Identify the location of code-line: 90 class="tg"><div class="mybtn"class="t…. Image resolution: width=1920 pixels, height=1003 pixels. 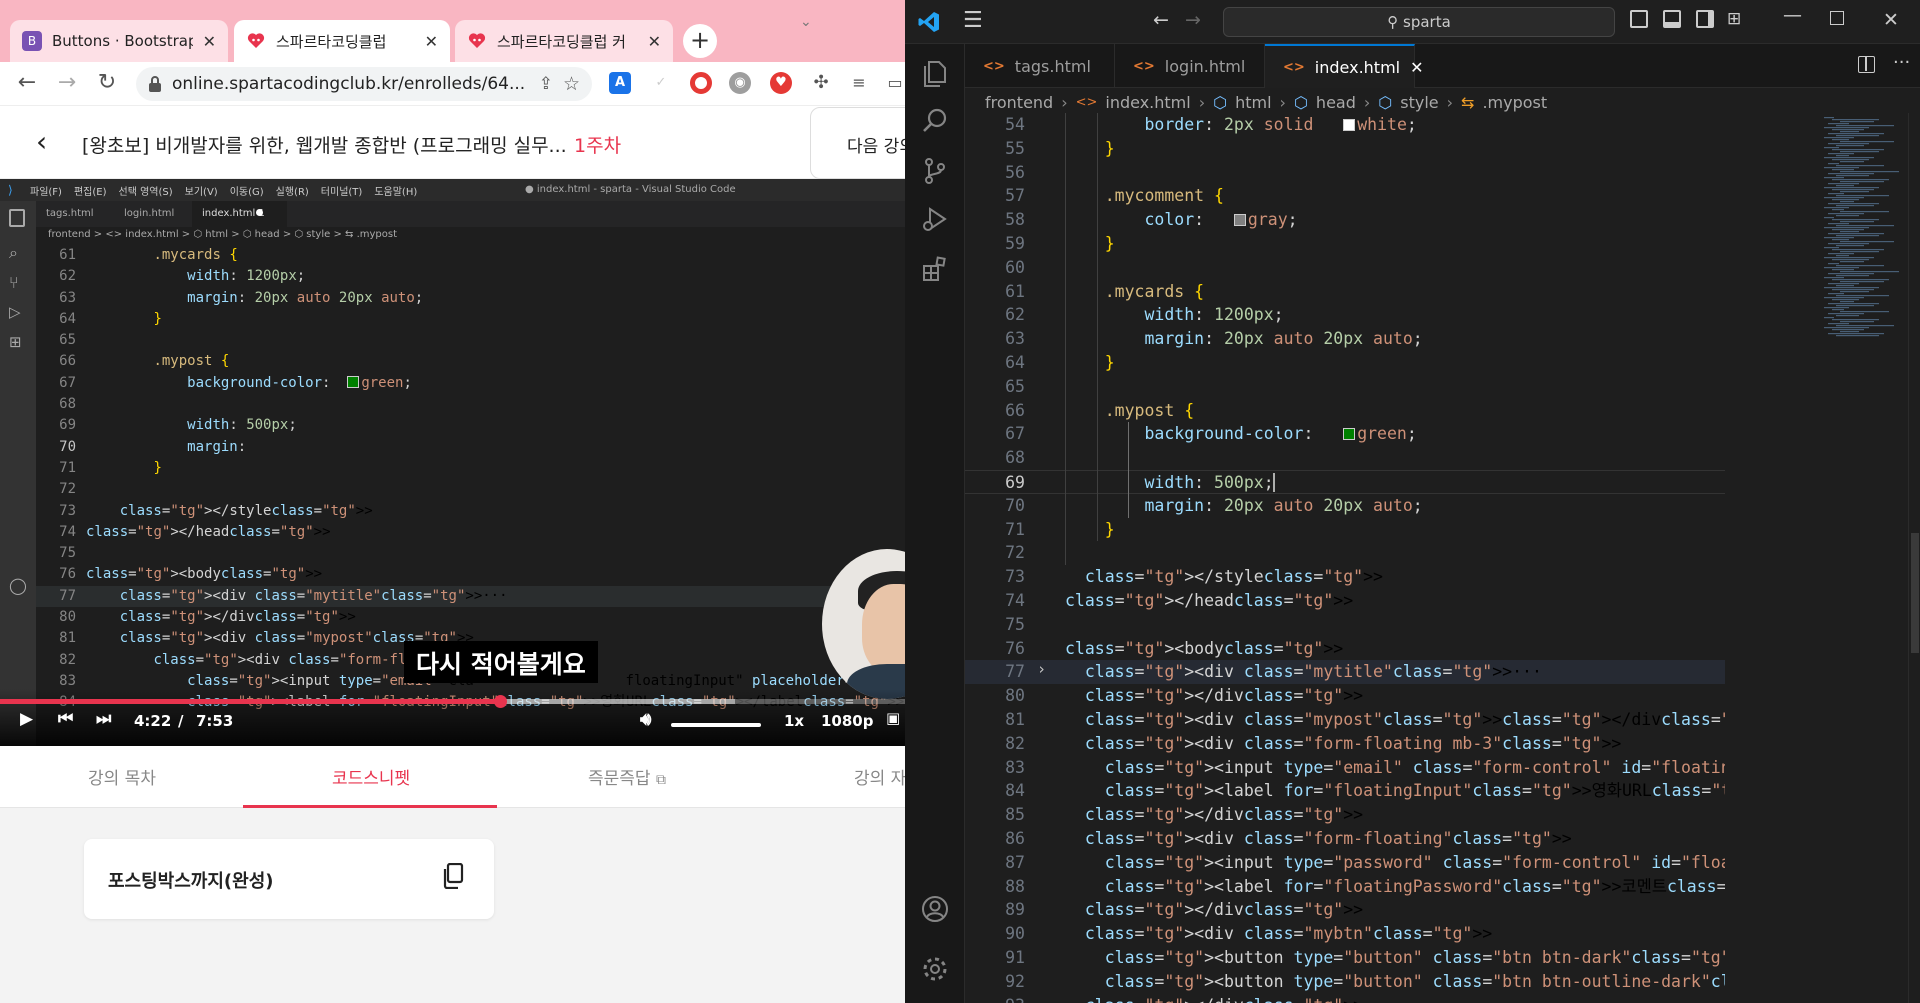
(1345, 934).